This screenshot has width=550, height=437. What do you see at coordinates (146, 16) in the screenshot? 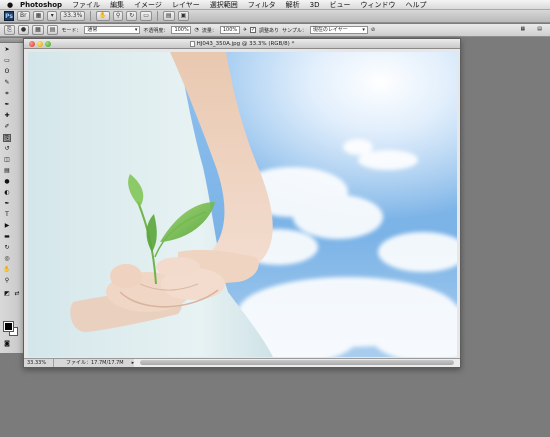
I see `ruler-icon: ▭` at bounding box center [146, 16].